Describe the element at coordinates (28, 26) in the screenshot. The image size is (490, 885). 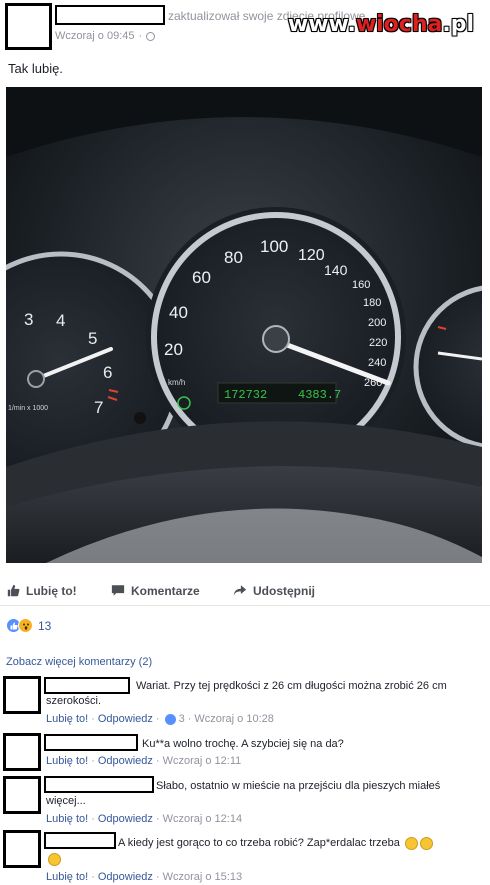
I see `poster-avatar-redacted` at that location.